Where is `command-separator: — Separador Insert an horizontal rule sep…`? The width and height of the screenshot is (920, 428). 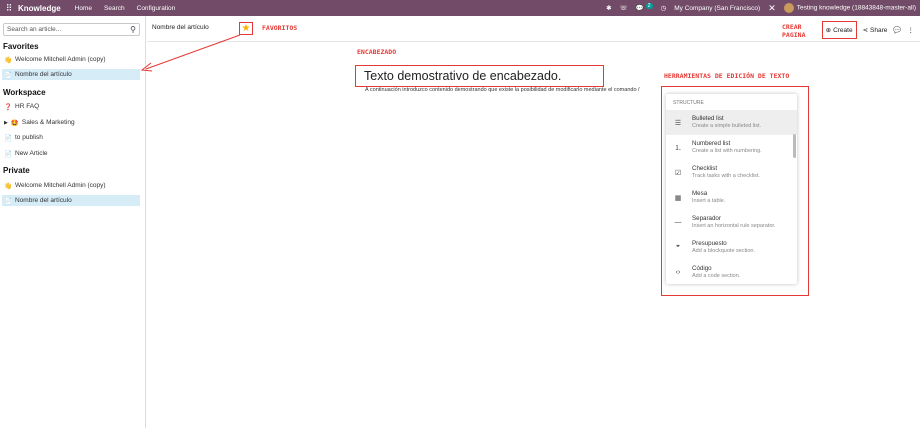
command-separator: — Separador Insert an horizontal rule sep… is located at coordinates (731, 222).